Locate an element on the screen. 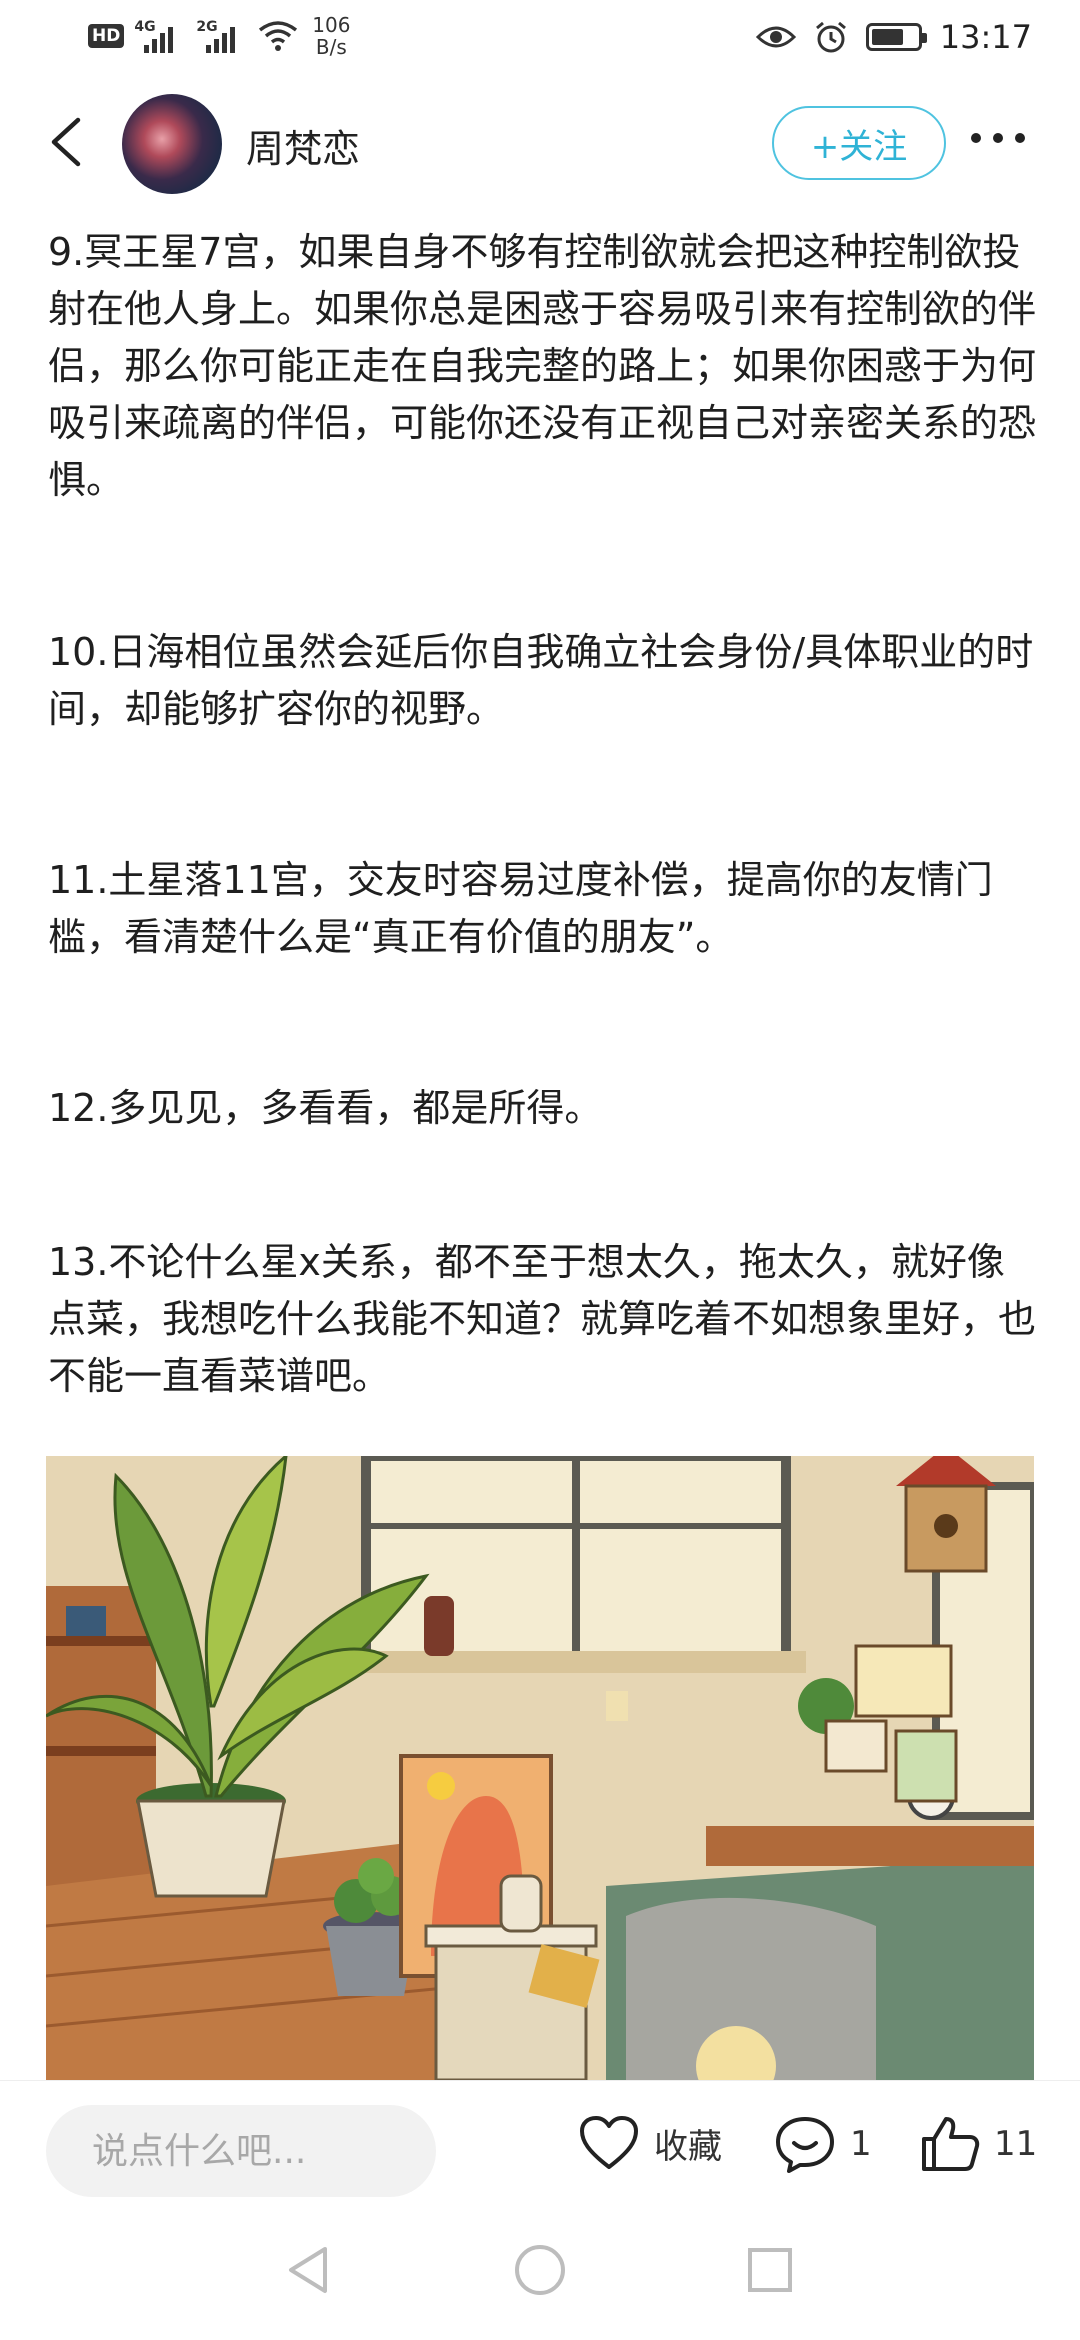  nav-back-button is located at coordinates (308, 2270).